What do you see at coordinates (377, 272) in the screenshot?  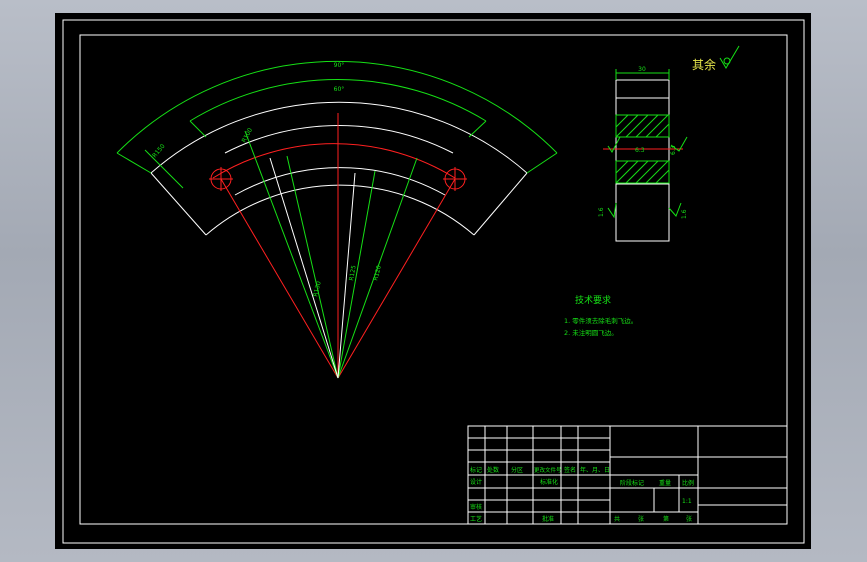 I see `dim-r-right: R120` at bounding box center [377, 272].